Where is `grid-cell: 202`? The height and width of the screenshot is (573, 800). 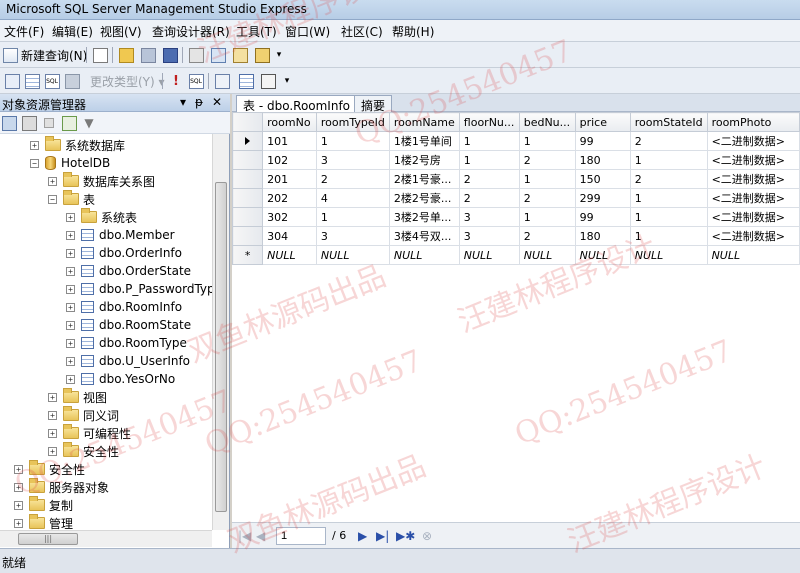
grid-cell: 202 is located at coordinates (289, 198).